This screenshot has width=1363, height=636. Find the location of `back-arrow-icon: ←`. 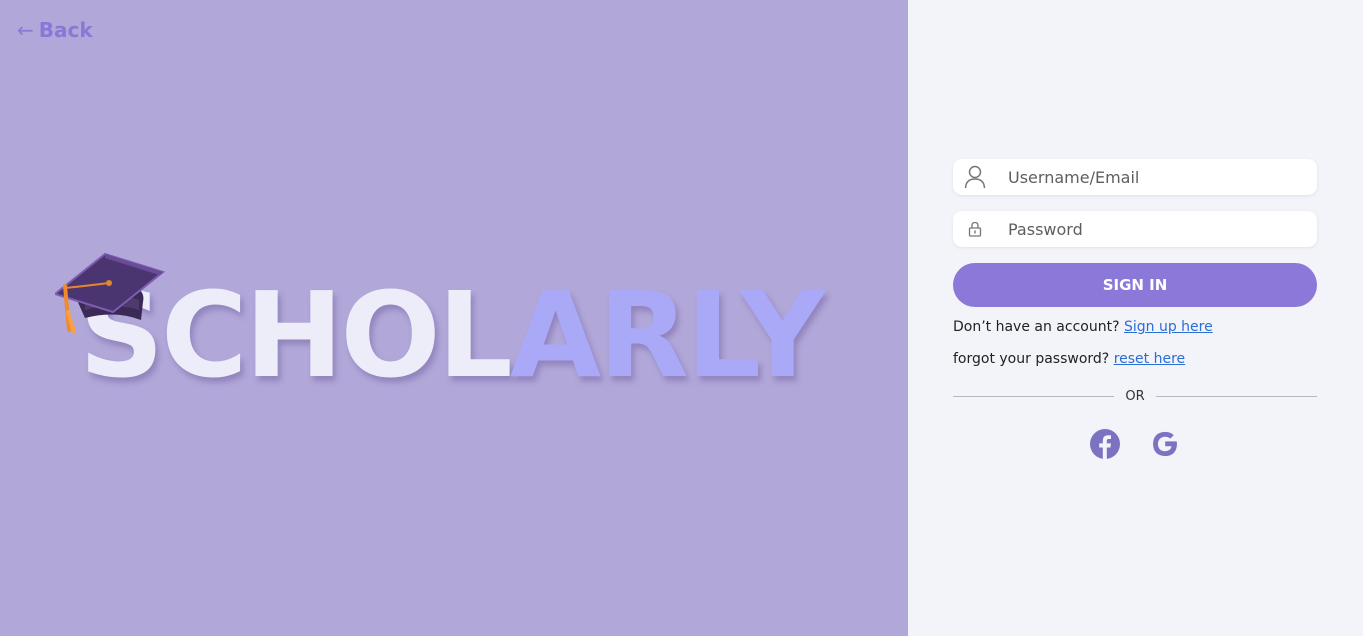

back-arrow-icon: ← is located at coordinates (25, 30).